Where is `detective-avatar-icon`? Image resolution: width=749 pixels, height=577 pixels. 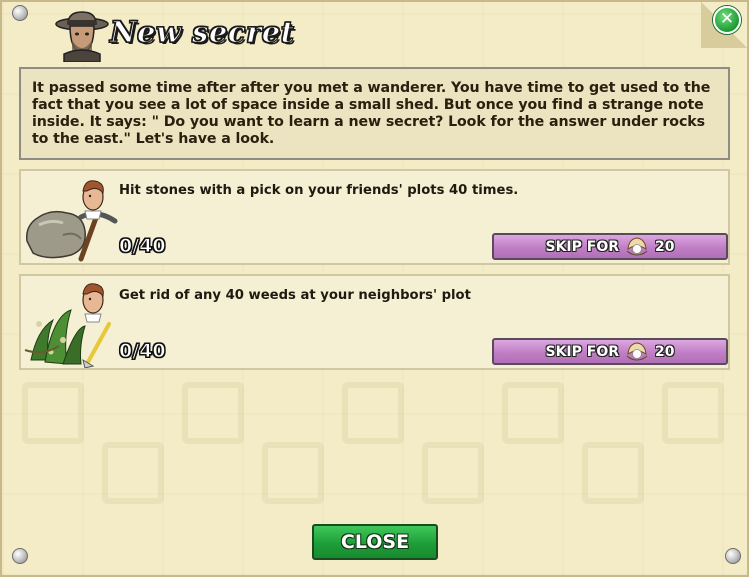 detective-avatar-icon is located at coordinates (82, 36).